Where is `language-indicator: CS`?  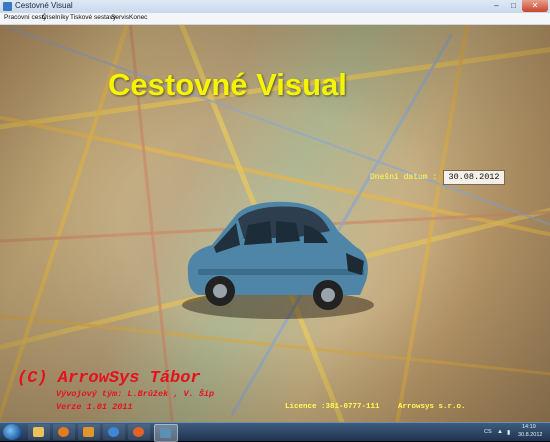
language-indicator: CS is located at coordinates (488, 432).